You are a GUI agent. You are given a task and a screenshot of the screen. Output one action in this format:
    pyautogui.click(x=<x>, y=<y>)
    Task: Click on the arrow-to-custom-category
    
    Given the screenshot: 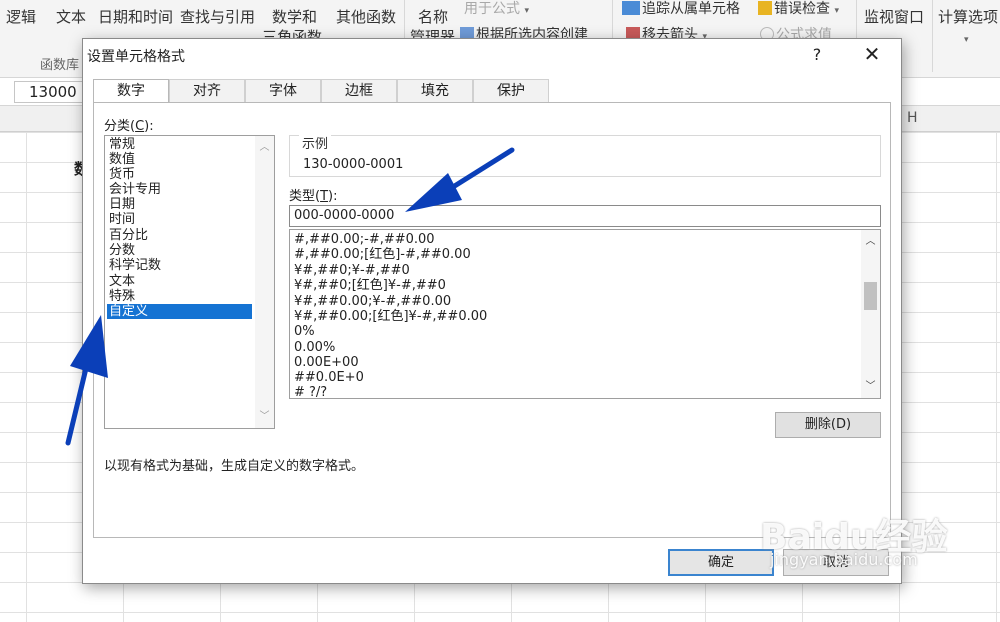 What is the action you would take?
    pyautogui.click(x=86, y=380)
    